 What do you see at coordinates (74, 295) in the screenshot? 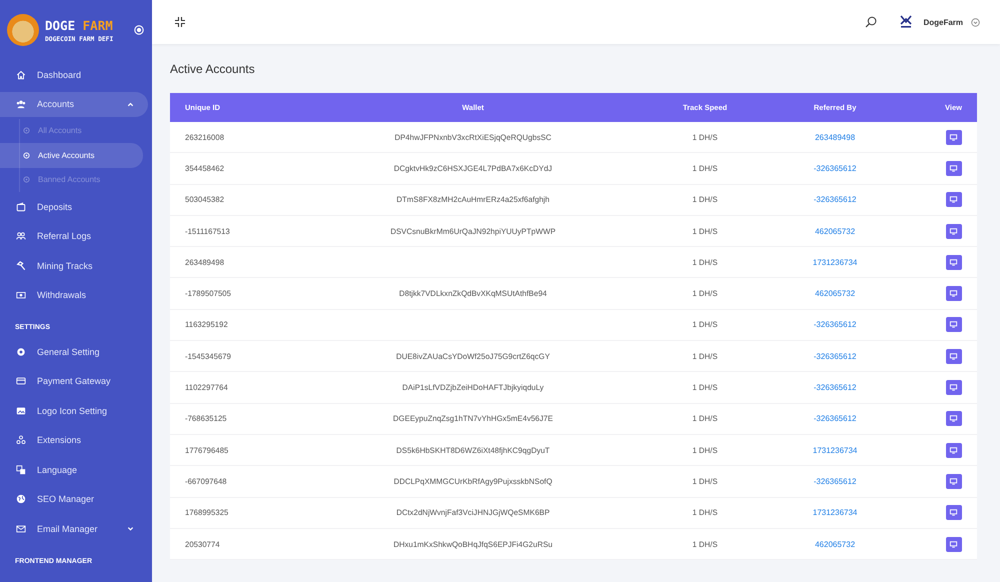
I see `sidebar-item: Withdrawals` at bounding box center [74, 295].